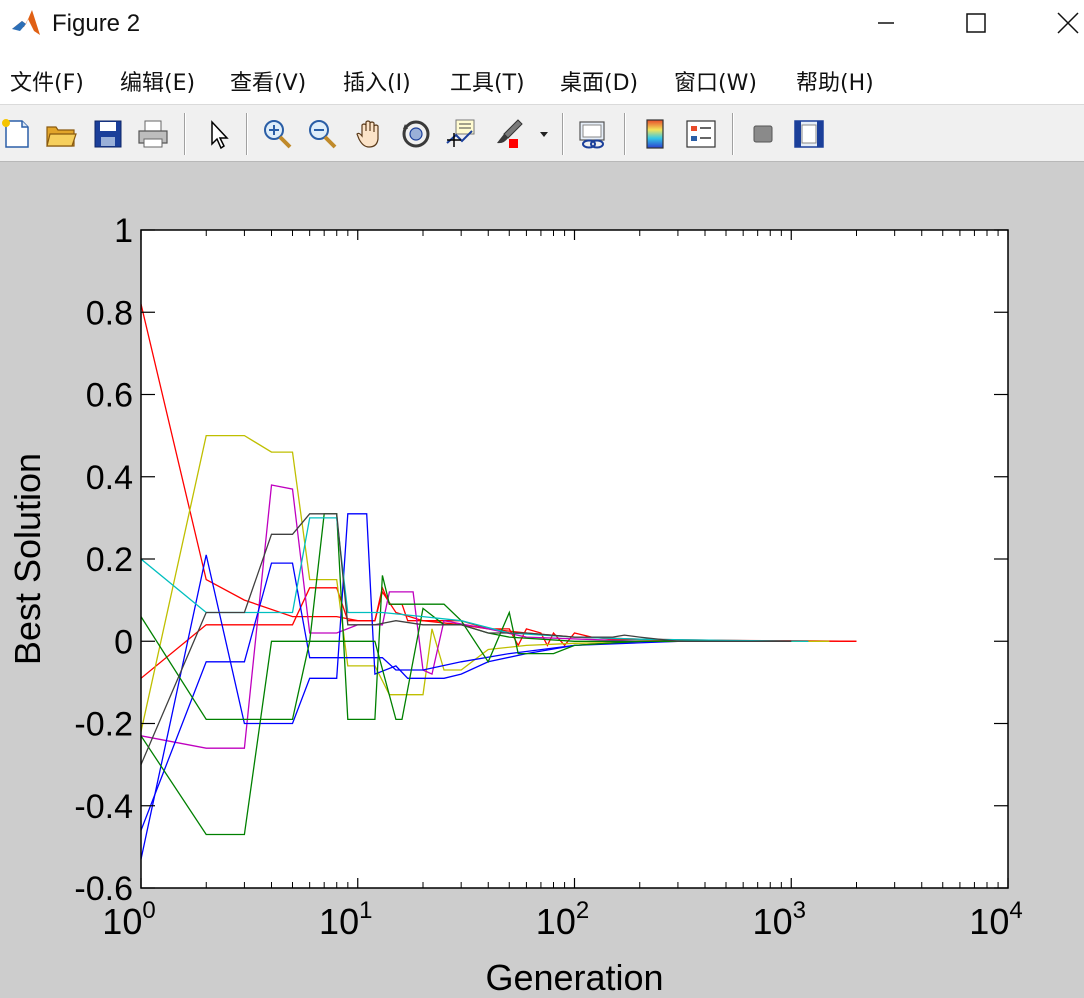 This screenshot has height=998, width=1084. I want to click on x-axis-label: Generation, so click(574, 977).